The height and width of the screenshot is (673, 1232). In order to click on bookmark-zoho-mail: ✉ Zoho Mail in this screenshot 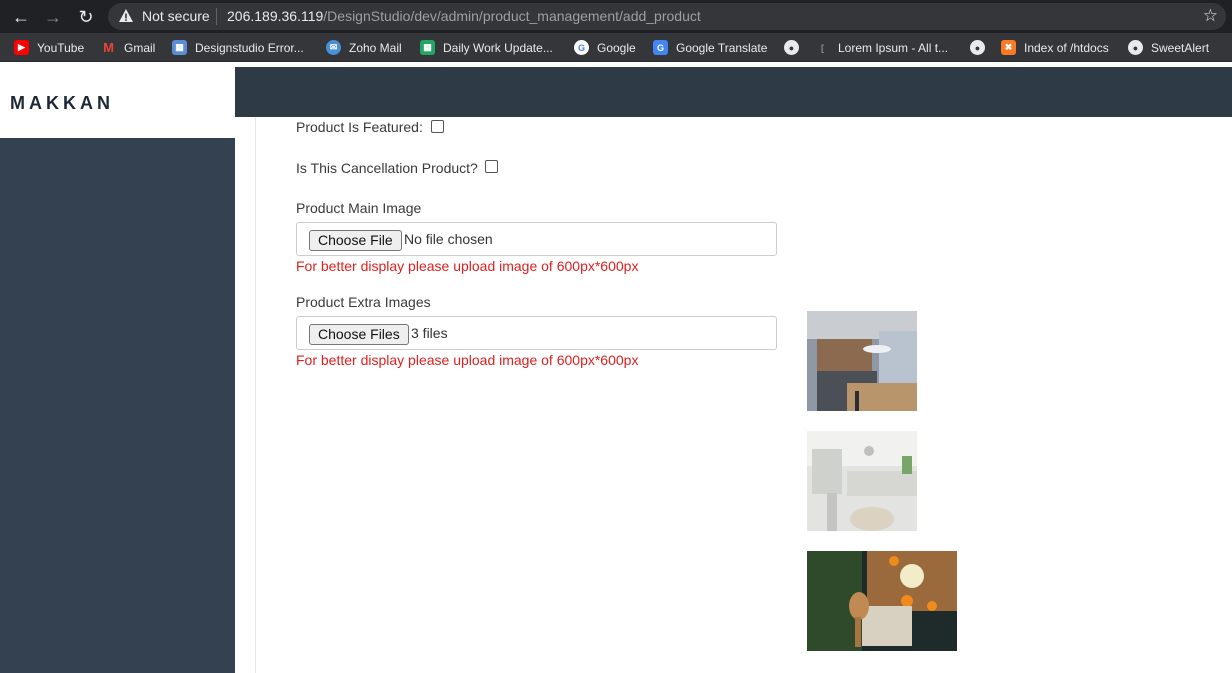, I will do `click(364, 47)`.